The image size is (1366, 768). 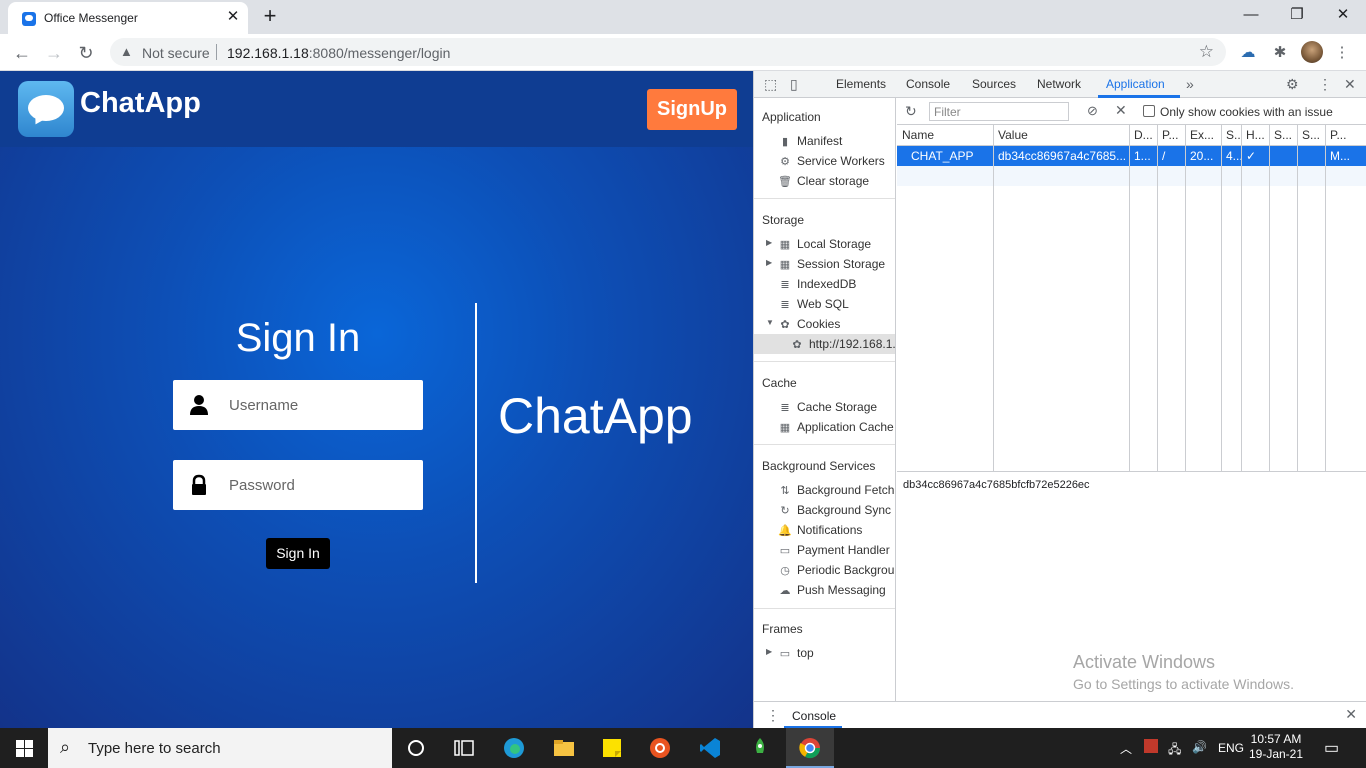 I want to click on sticky-notes-icon, so click(x=612, y=748).